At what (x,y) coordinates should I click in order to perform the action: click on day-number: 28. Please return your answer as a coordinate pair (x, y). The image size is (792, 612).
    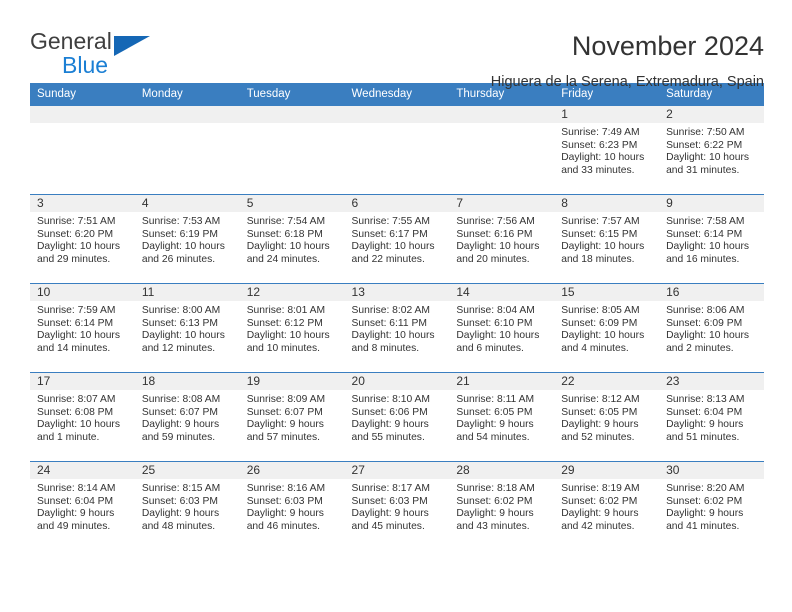
    Looking at the image, I should click on (502, 470).